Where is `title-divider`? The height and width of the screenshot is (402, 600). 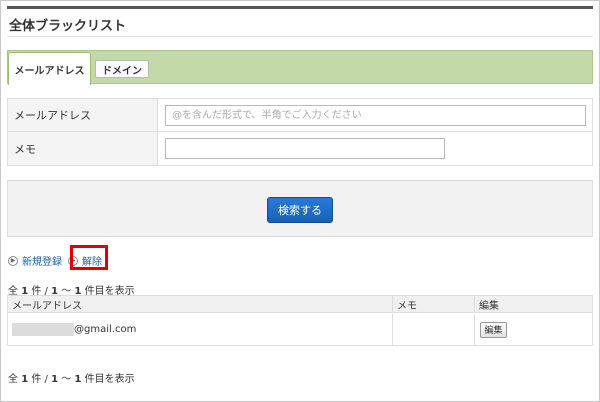
title-divider is located at coordinates (300, 36).